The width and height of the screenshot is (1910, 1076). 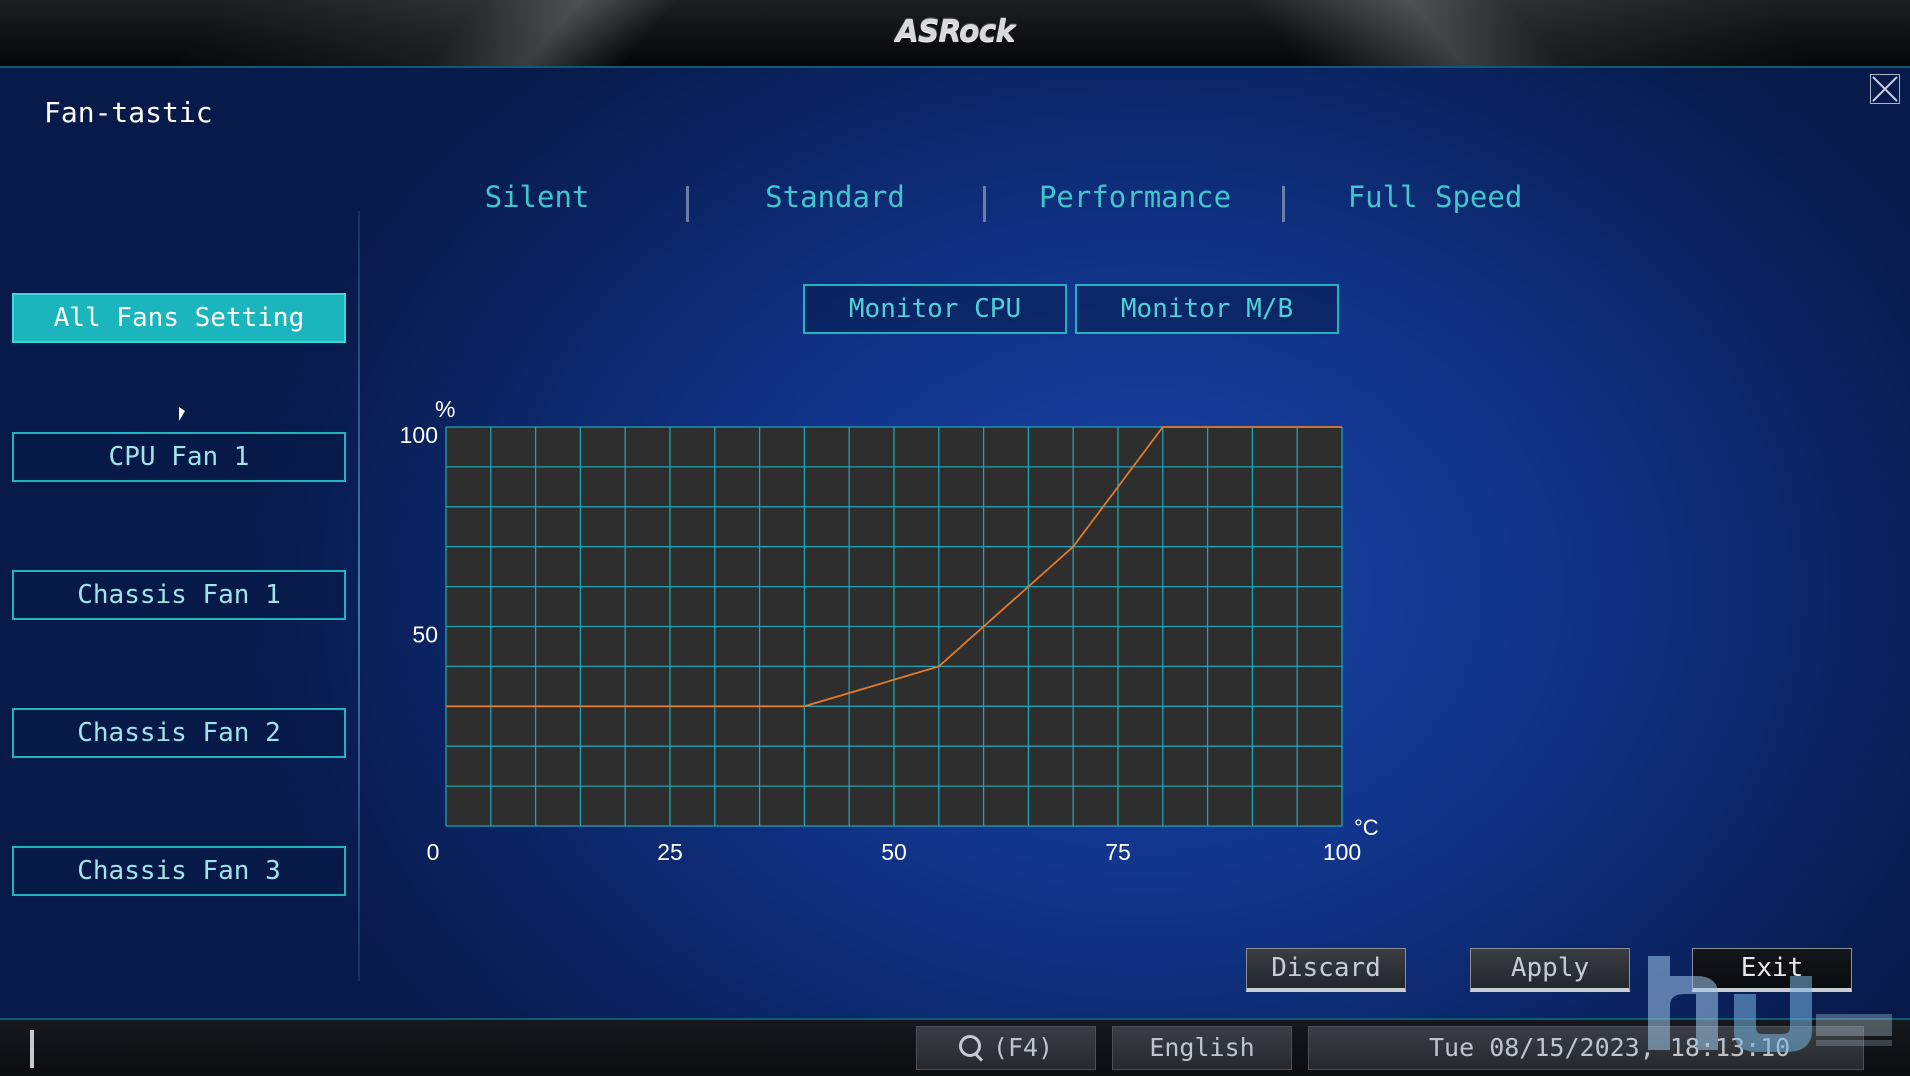 I want to click on sidebar-item-all-fans: All Fans Setting, so click(x=179, y=318).